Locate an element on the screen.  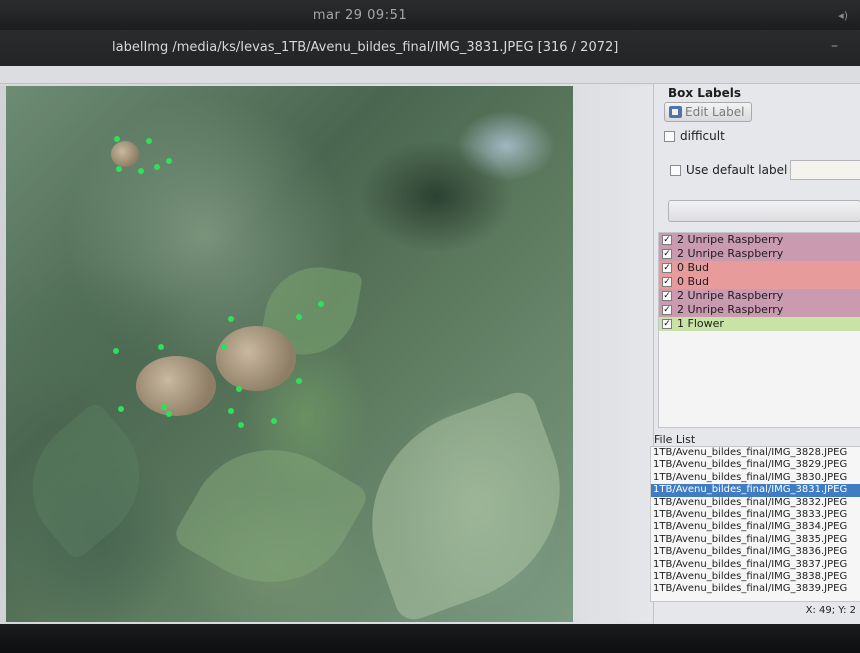
difficult-checkbox is located at coordinates (669, 136).